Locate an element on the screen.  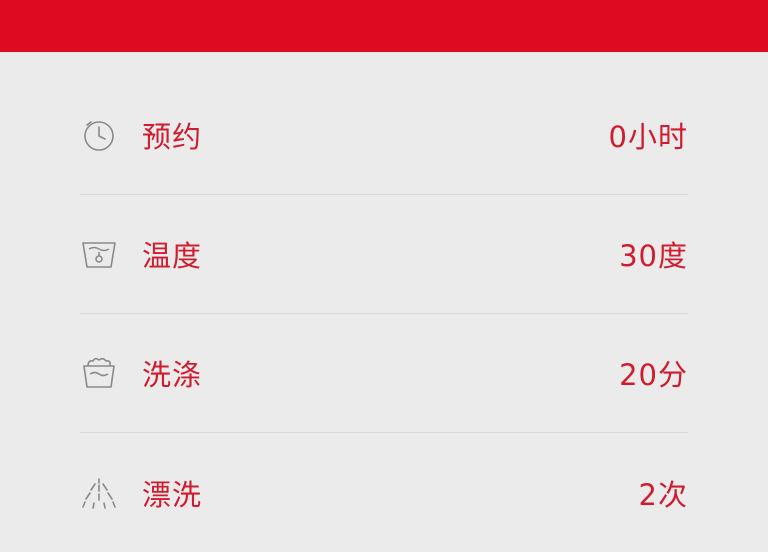
header-bar is located at coordinates (384, 26).